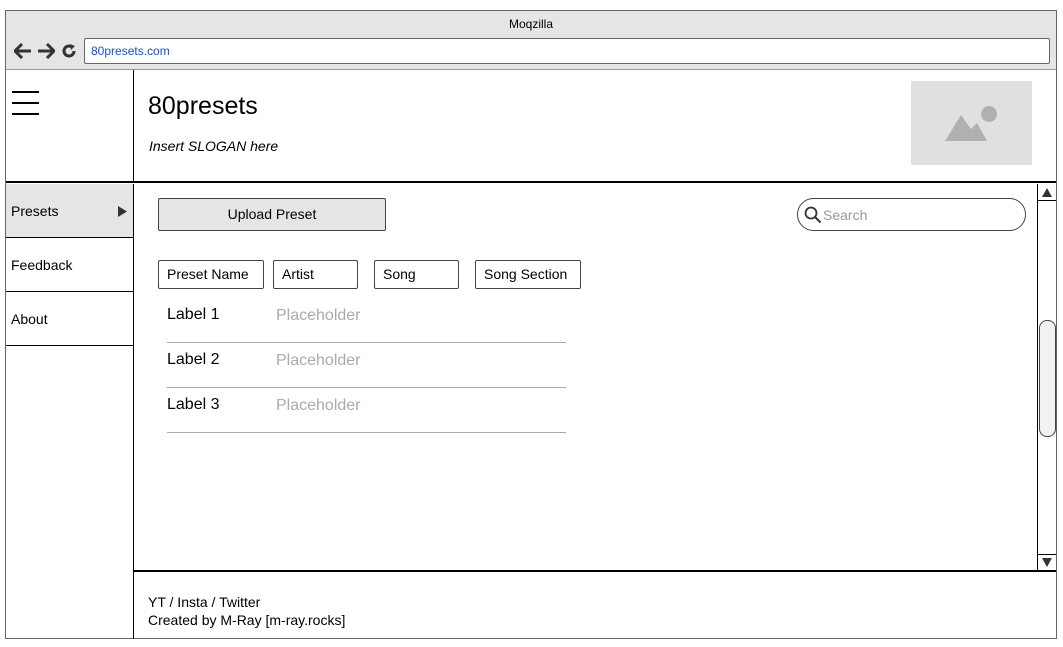 The height and width of the screenshot is (647, 1063). What do you see at coordinates (35, 210) in the screenshot?
I see `sidebar-item-label: Presets` at bounding box center [35, 210].